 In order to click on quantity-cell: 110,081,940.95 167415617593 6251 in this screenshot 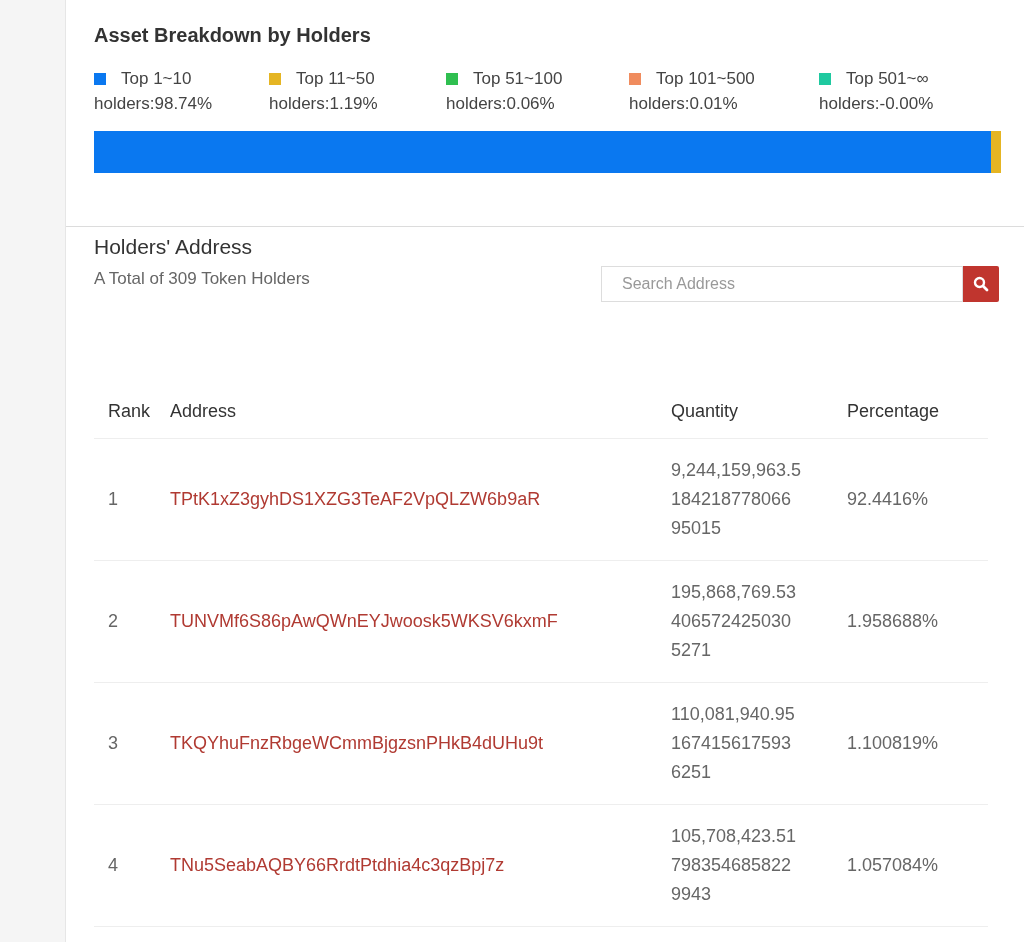, I will do `click(759, 743)`.